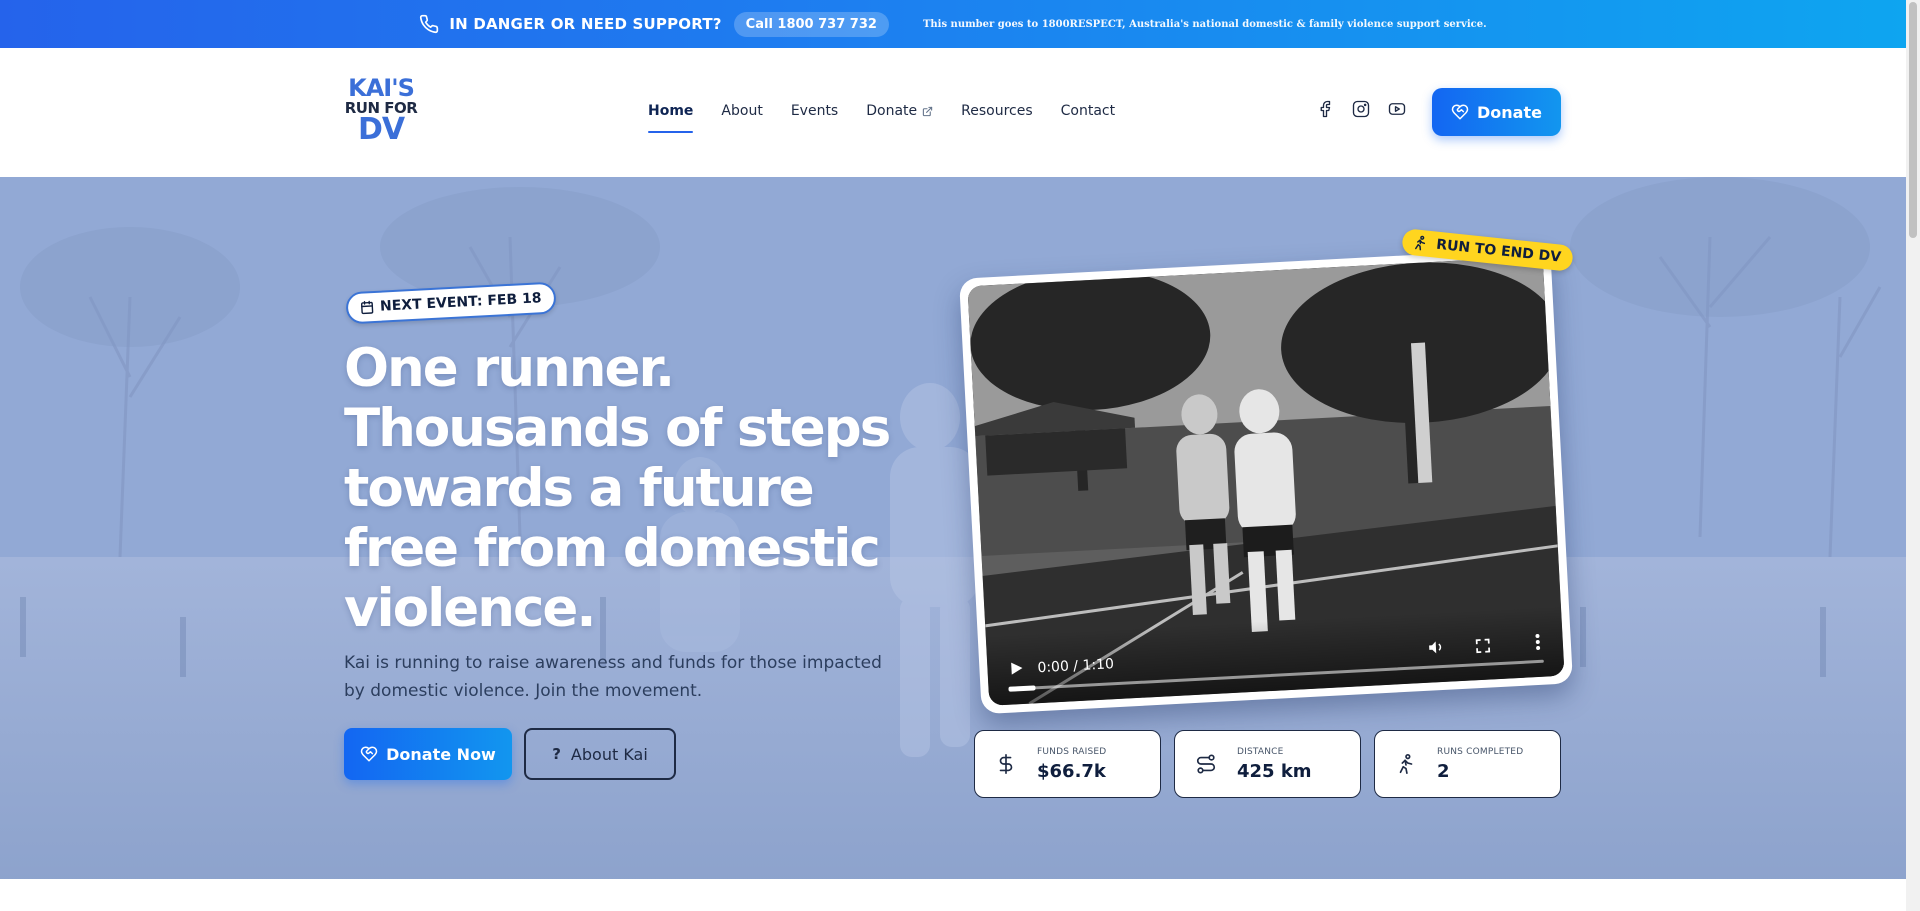  I want to click on nav-item-donate: Donate, so click(899, 115).